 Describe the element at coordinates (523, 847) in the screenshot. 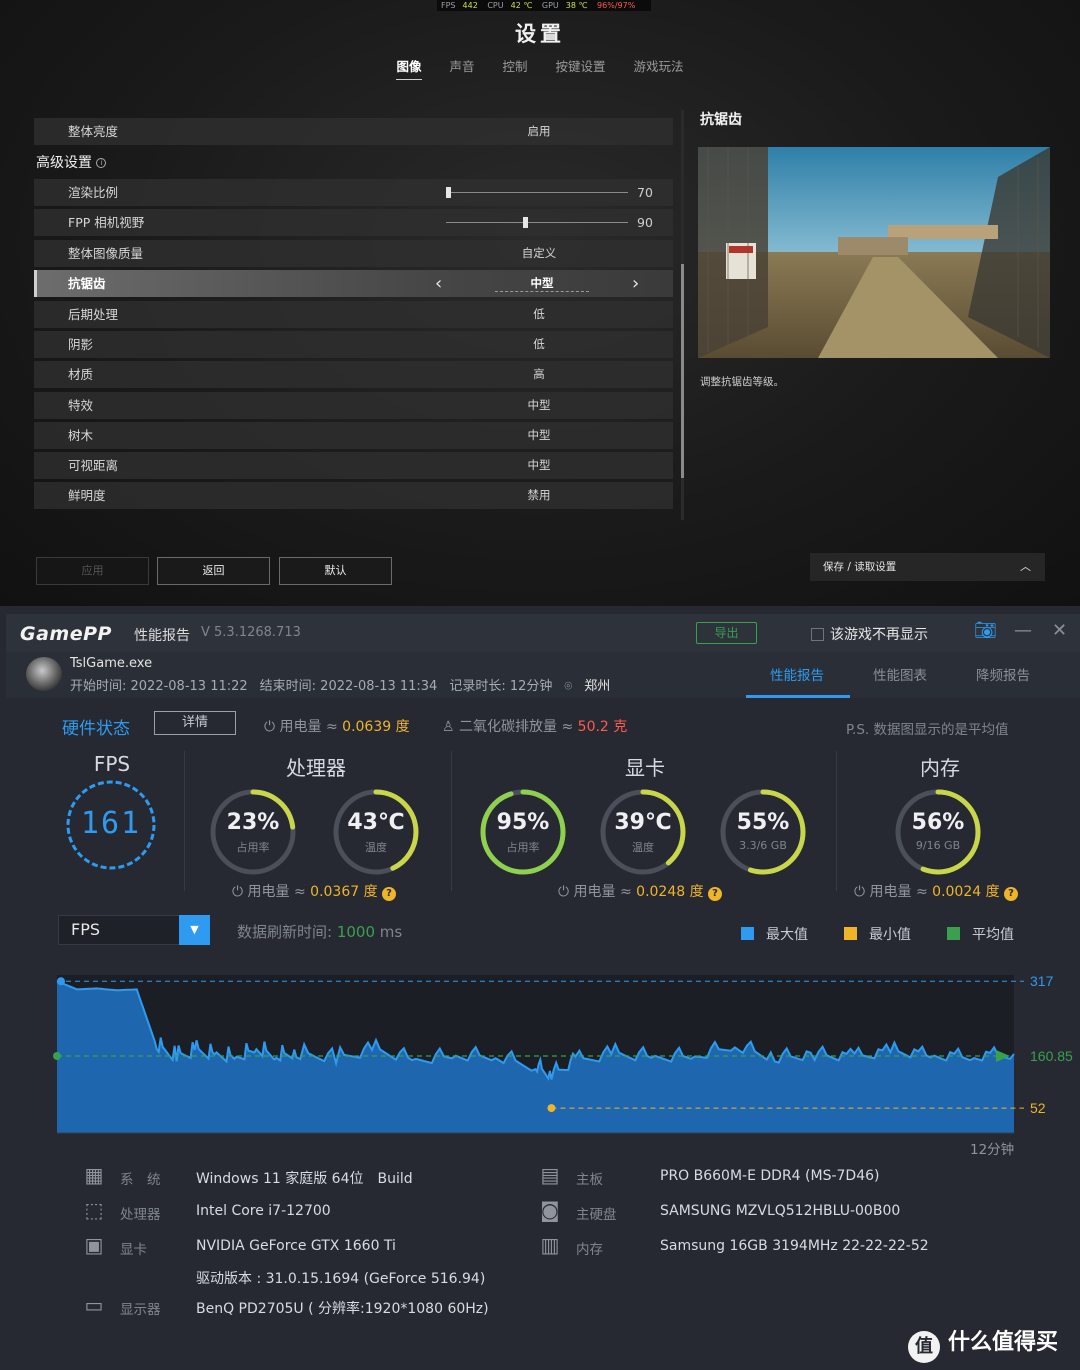

I see `gauge-sub: 占用率` at that location.